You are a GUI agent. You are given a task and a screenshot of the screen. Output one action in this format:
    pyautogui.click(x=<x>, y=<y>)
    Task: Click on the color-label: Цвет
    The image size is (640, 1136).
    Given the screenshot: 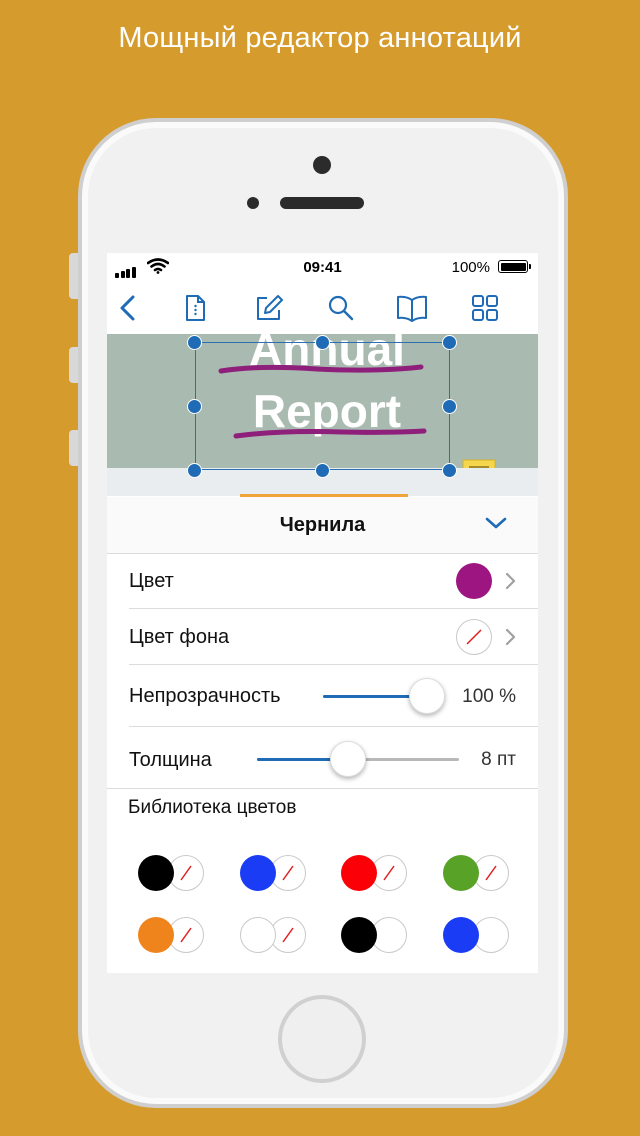 What is the action you would take?
    pyautogui.click(x=151, y=581)
    